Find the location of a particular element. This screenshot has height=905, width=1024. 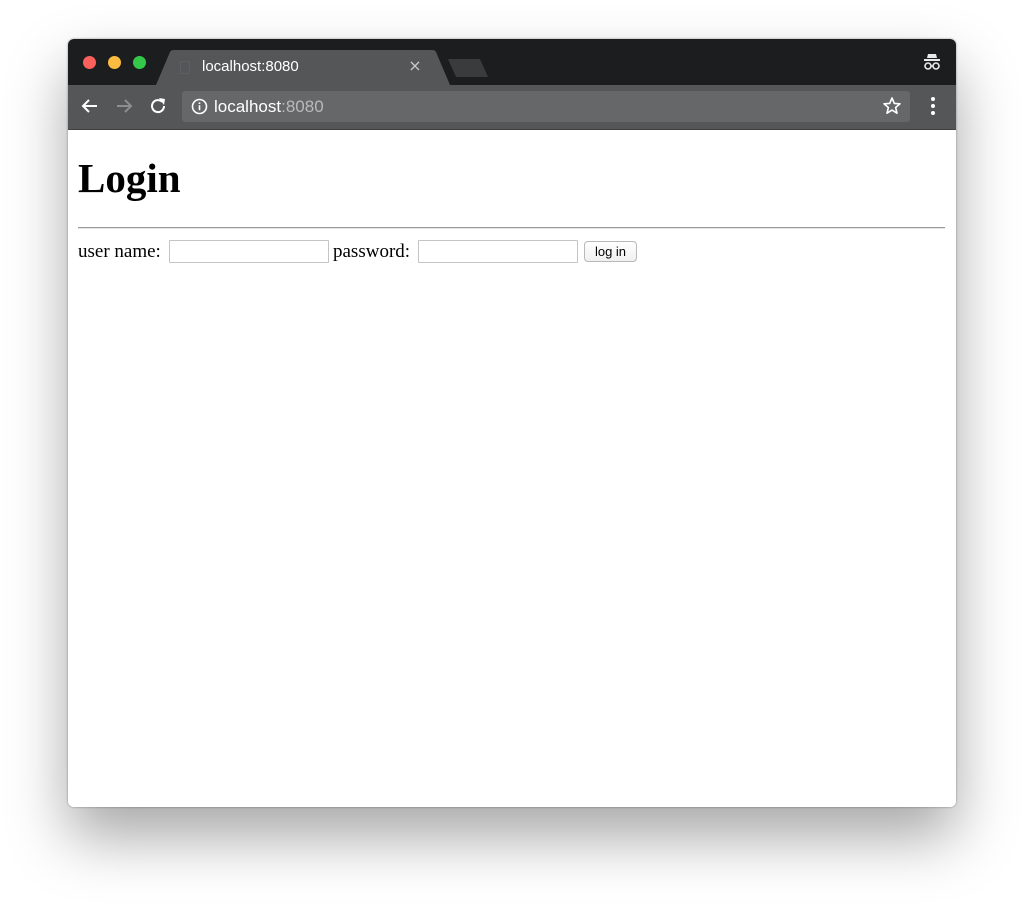

address-bar: localhost:8080 is located at coordinates (546, 106).